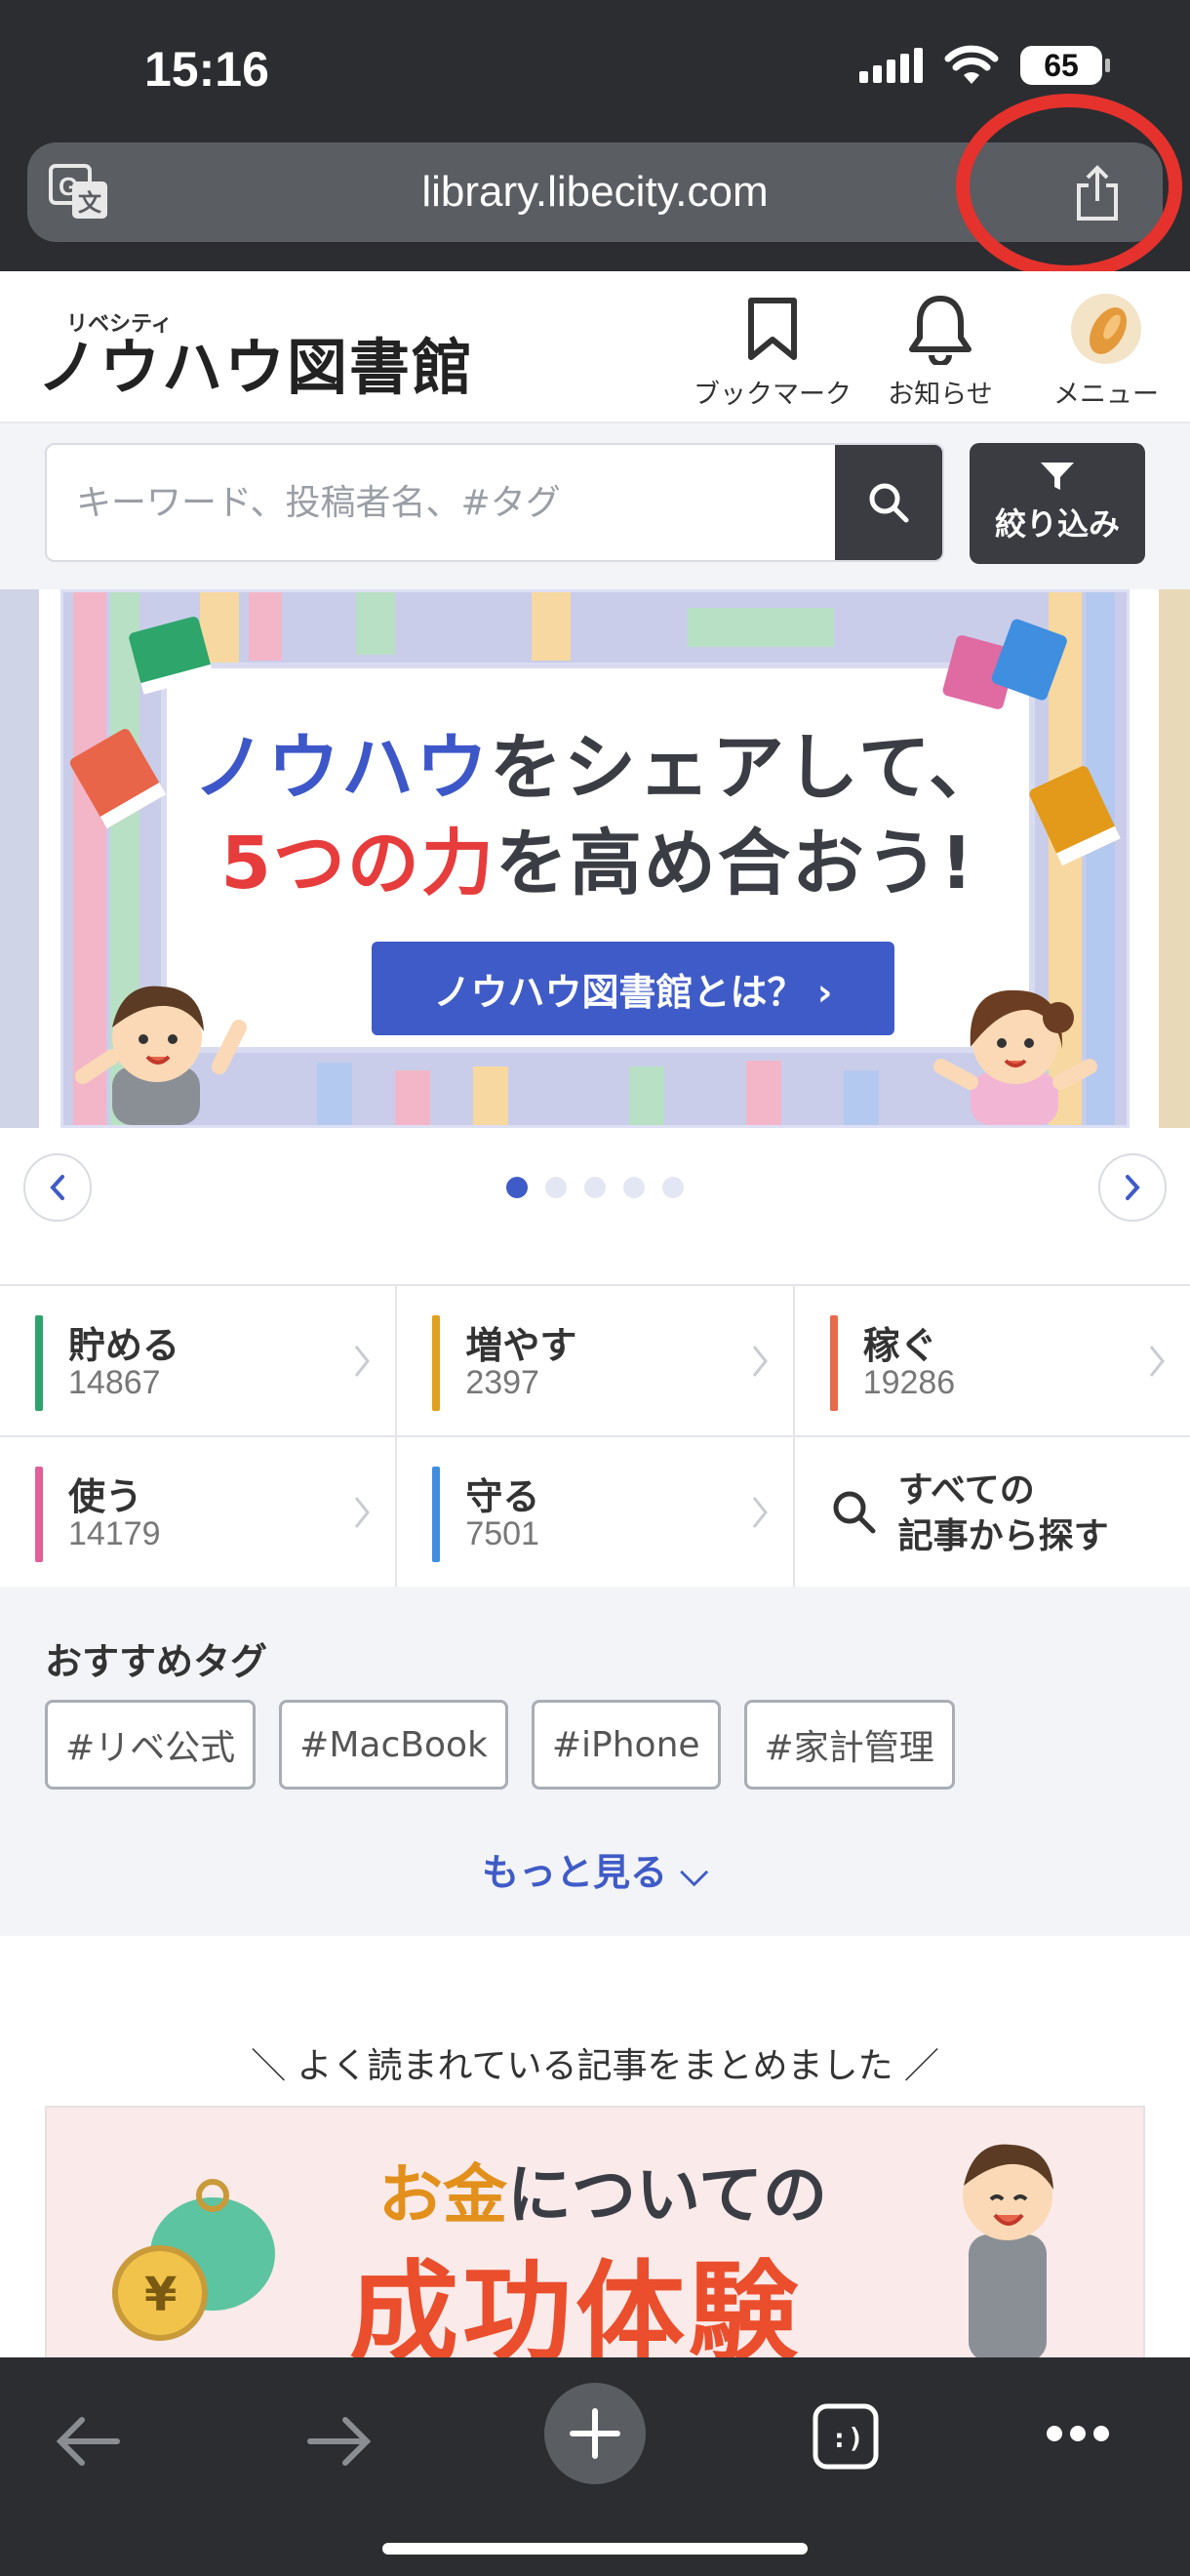  I want to click on category-earn: 稼ぐ 19286, so click(992, 1360).